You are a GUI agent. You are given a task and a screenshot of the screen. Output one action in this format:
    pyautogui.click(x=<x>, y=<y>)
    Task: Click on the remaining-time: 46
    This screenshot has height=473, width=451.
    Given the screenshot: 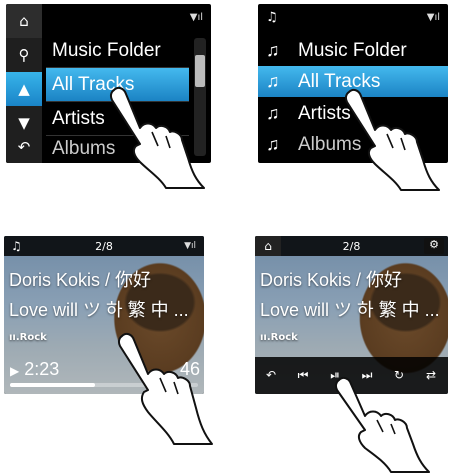 What is the action you would take?
    pyautogui.click(x=189, y=369)
    